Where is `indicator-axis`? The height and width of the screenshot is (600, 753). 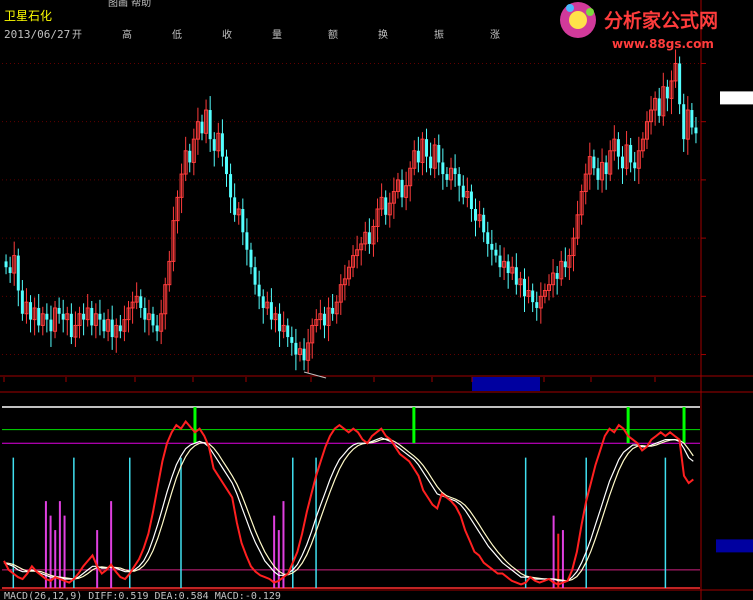
indicator-axis is located at coordinates (734, 546).